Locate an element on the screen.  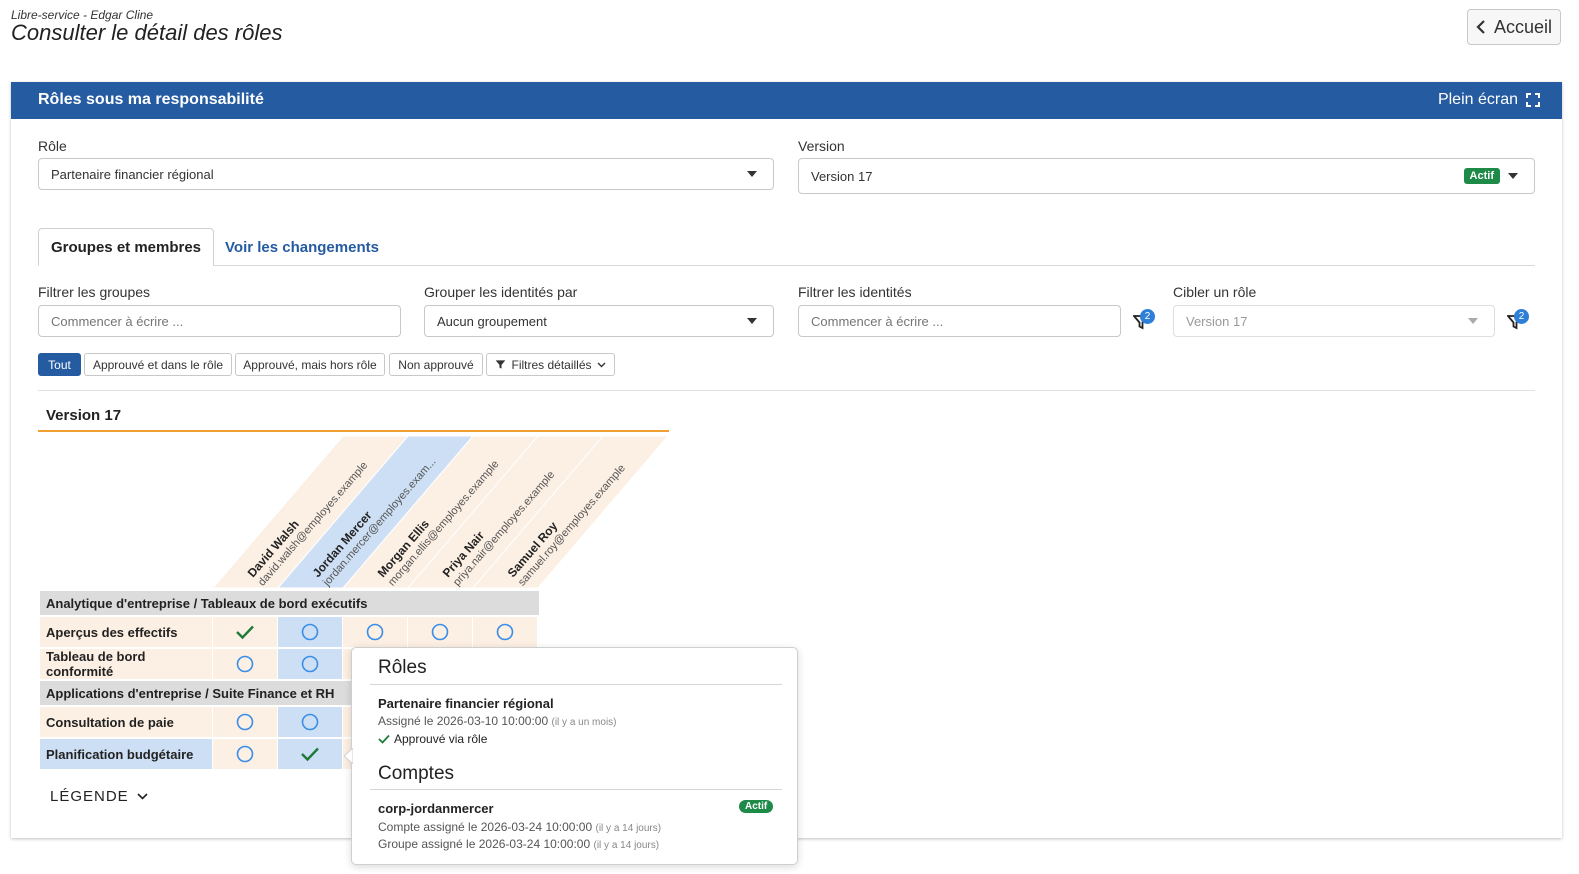
popover-role-name: Partenaire financier régional is located at coordinates (466, 703).